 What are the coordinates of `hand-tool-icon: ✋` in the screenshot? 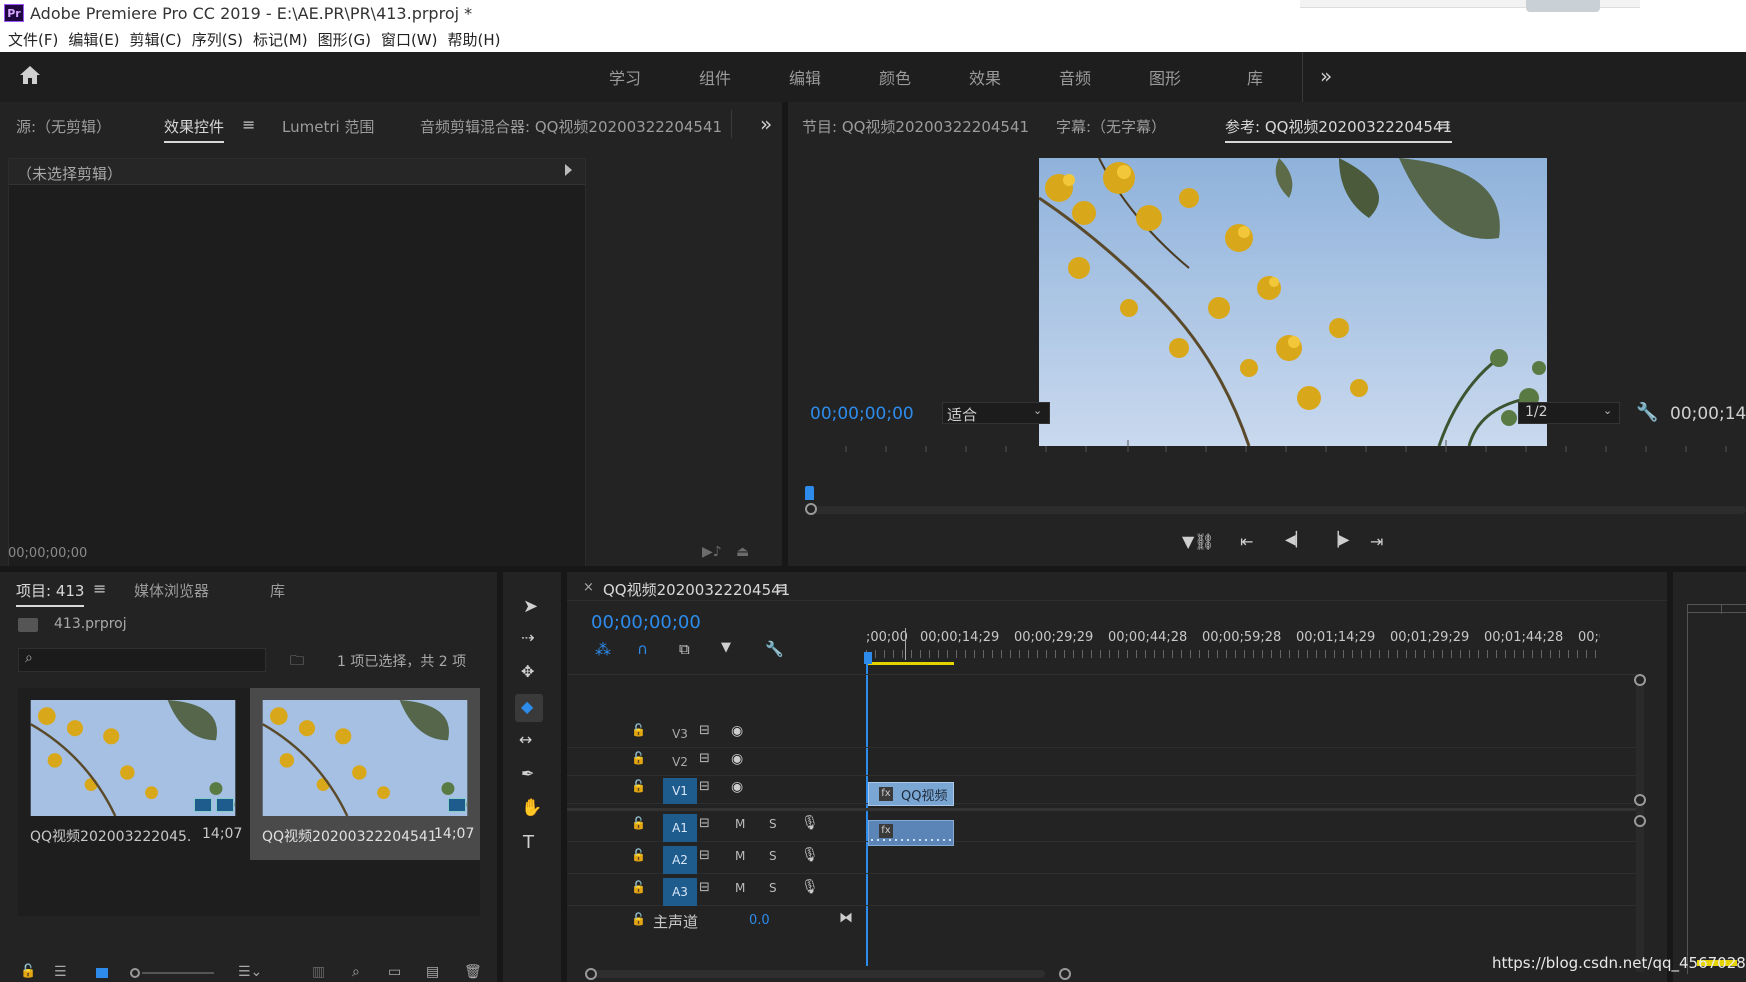 It's located at (531, 808).